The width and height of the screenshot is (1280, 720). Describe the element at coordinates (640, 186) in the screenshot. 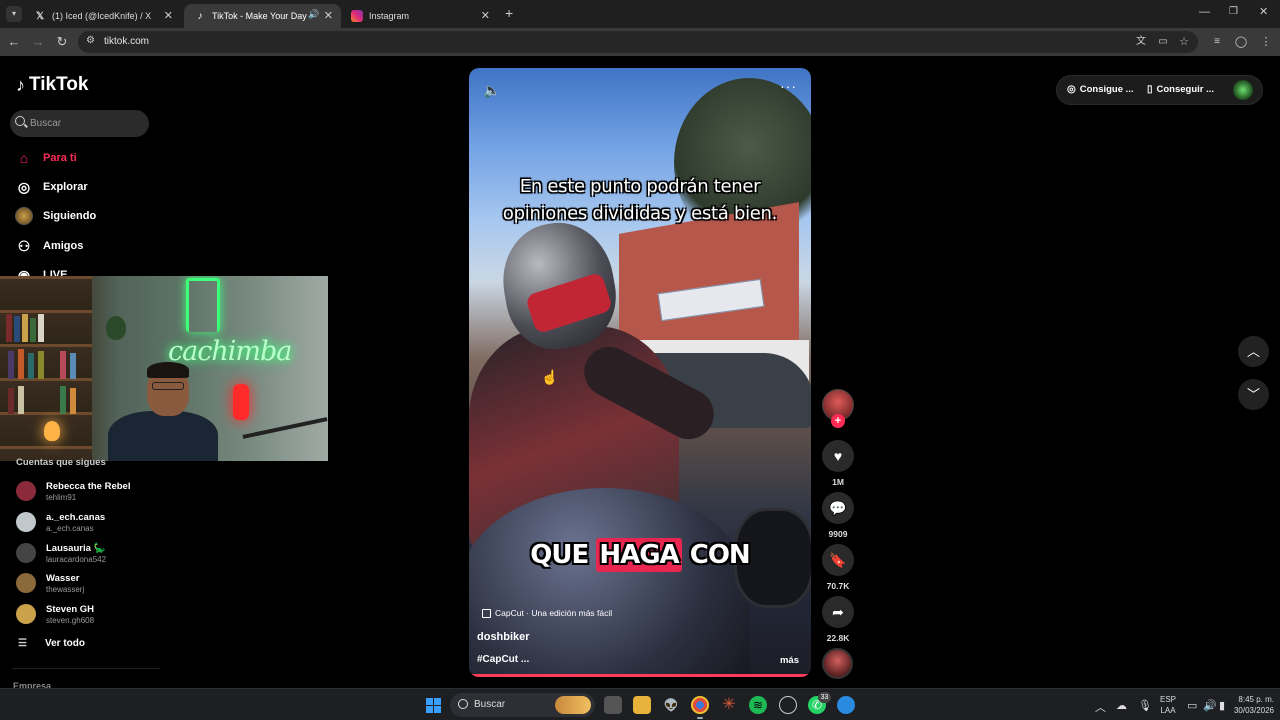

I see `caption-line: En este punto podrán tener` at that location.